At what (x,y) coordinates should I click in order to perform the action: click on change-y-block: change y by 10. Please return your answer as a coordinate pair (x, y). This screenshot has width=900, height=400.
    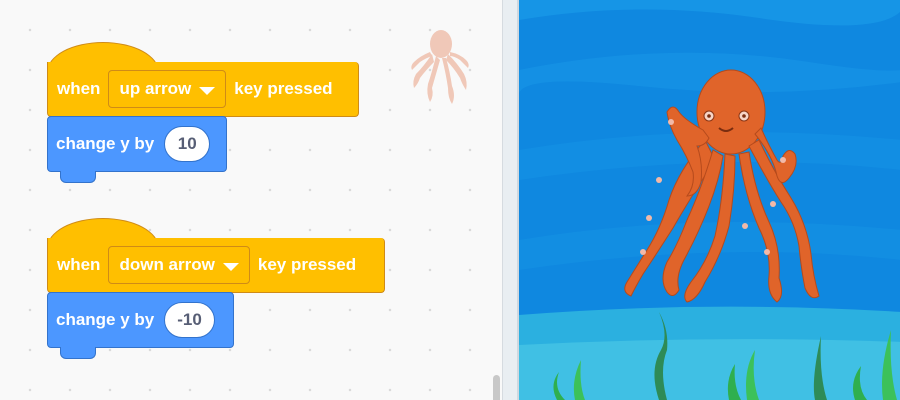
    Looking at the image, I should click on (137, 149).